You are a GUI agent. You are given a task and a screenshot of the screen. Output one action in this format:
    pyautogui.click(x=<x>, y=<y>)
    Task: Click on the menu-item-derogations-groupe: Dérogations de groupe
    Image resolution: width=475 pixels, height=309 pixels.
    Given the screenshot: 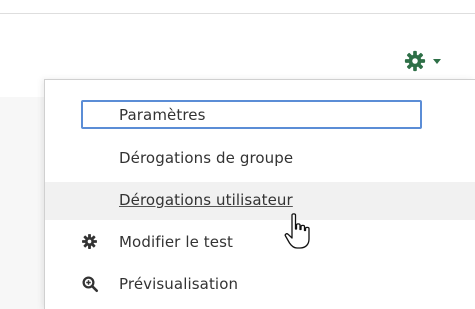 What is the action you would take?
    pyautogui.click(x=260, y=158)
    